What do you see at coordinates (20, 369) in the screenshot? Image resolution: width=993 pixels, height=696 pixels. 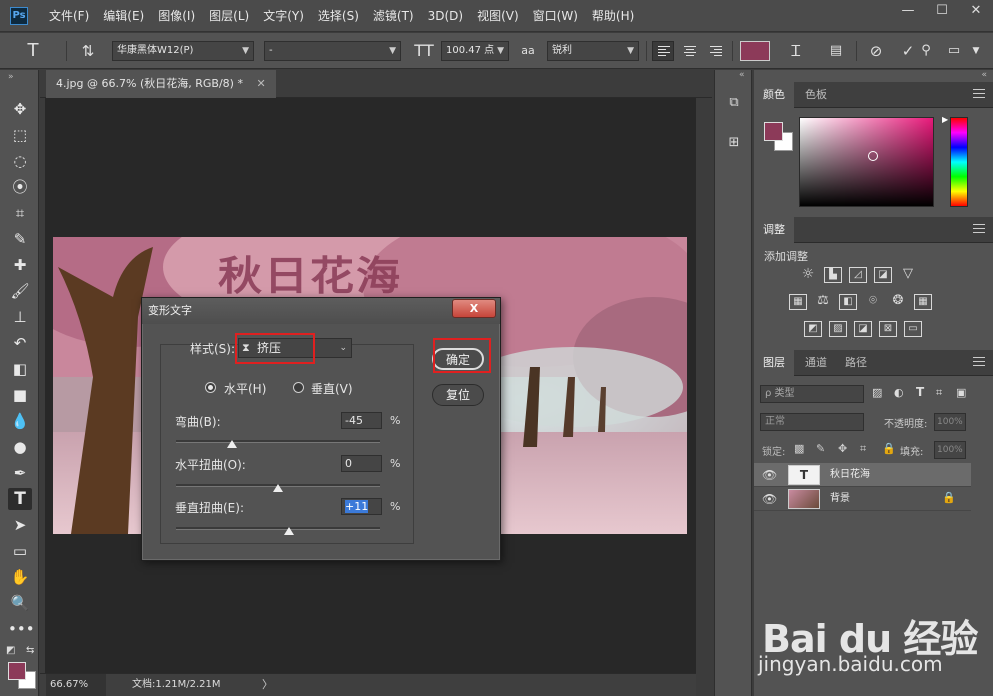 I see `eraser-tool-icon: ◧` at bounding box center [20, 369].